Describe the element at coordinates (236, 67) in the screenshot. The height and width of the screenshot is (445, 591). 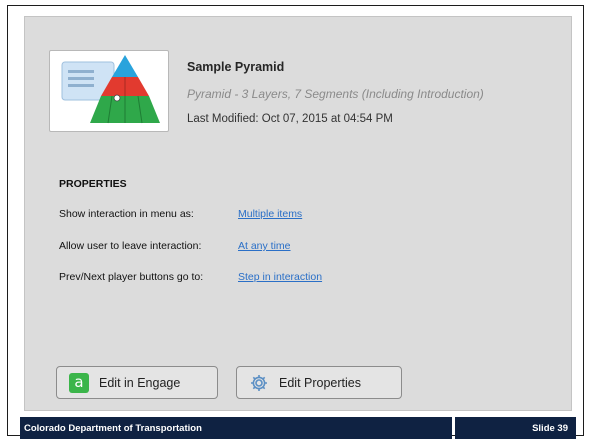
I see `interaction-title: Sample Pyramid` at that location.